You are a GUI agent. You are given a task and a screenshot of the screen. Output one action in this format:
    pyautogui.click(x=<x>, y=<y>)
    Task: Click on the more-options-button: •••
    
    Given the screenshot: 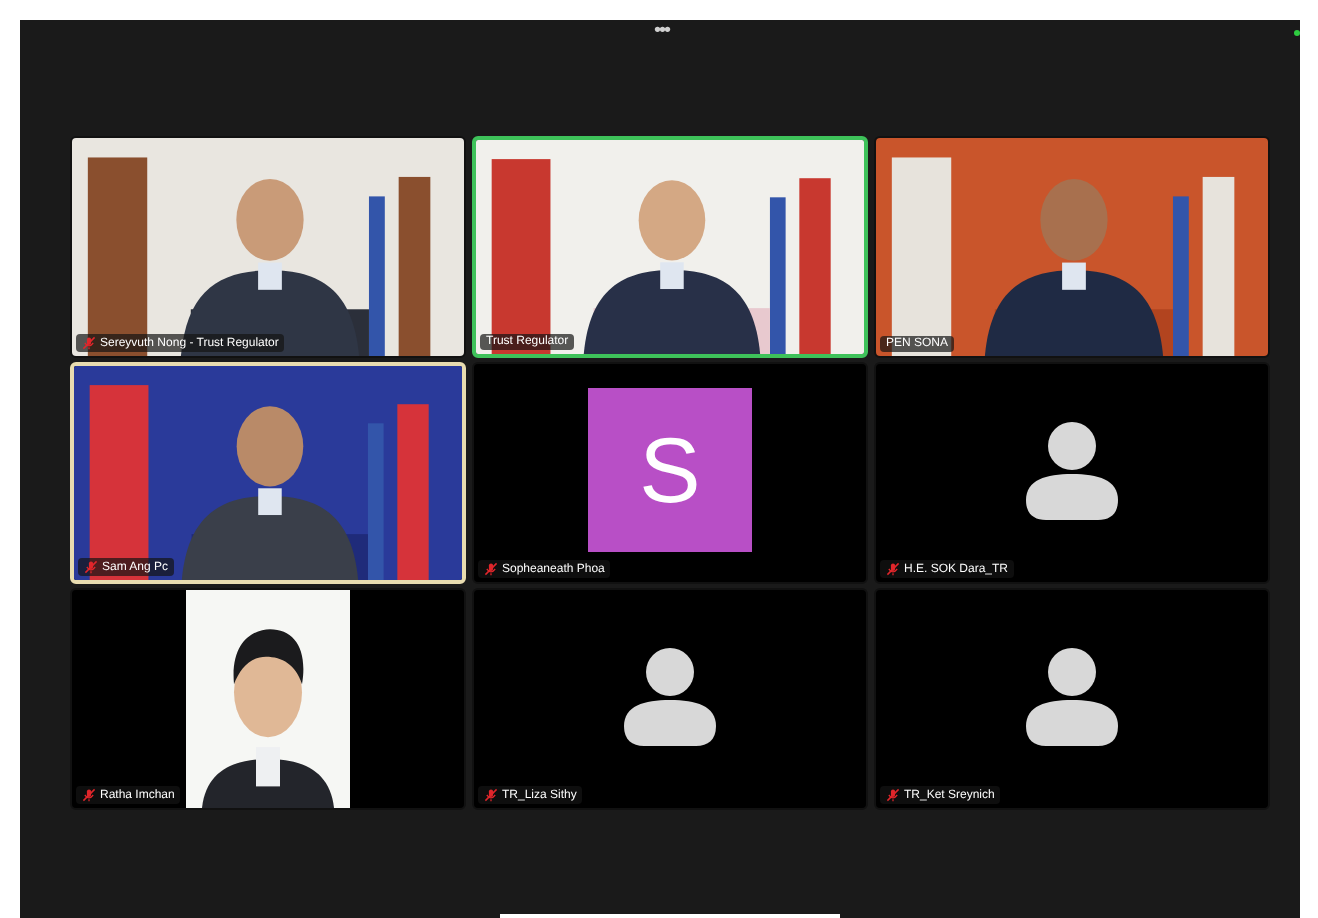 What is the action you would take?
    pyautogui.click(x=662, y=31)
    